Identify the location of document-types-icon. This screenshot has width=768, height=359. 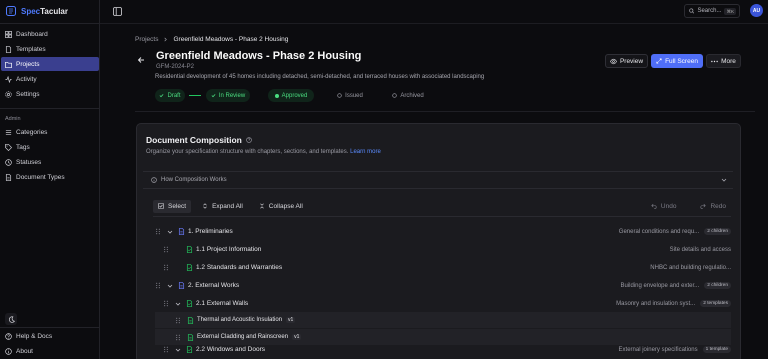
(8, 177).